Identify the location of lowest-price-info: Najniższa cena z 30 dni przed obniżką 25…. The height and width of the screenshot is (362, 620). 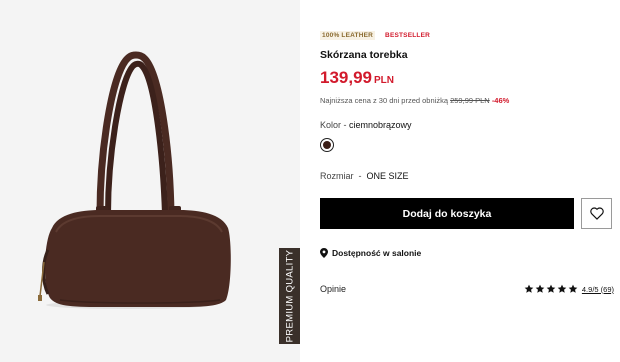
(414, 100).